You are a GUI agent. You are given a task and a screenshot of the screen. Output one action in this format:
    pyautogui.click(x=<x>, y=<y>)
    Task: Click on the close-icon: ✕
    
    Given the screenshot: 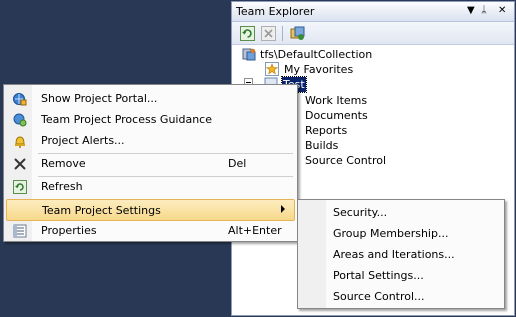 What is the action you would take?
    pyautogui.click(x=502, y=10)
    